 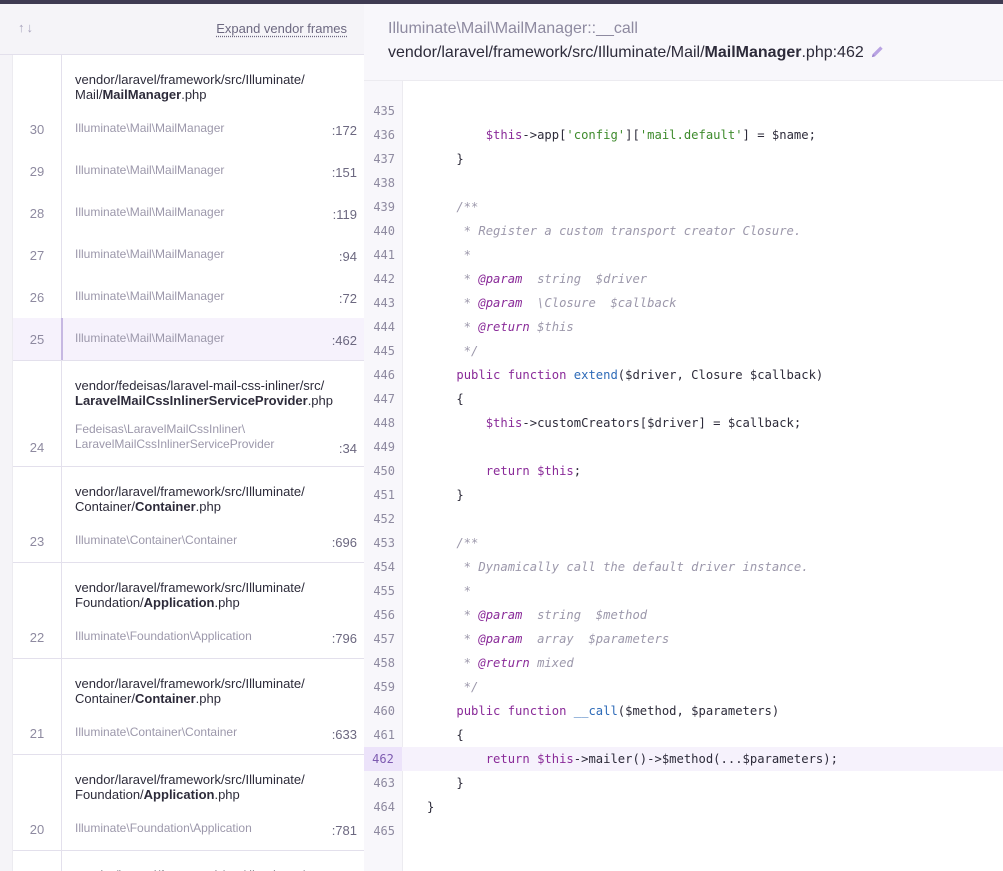 I want to click on frame-class: Illuminate\Foundation\Application, so click(x=163, y=636).